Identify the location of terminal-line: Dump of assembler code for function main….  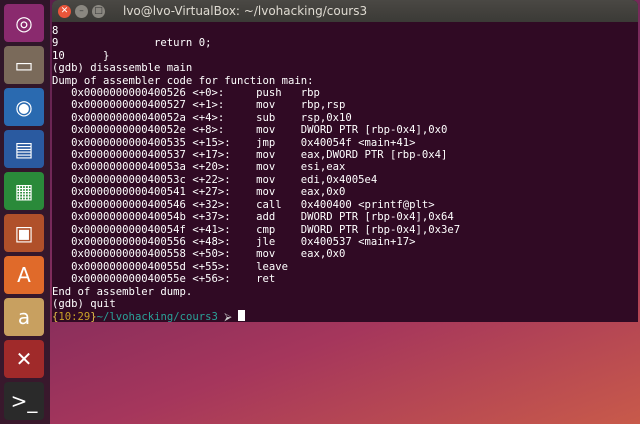
(183, 80).